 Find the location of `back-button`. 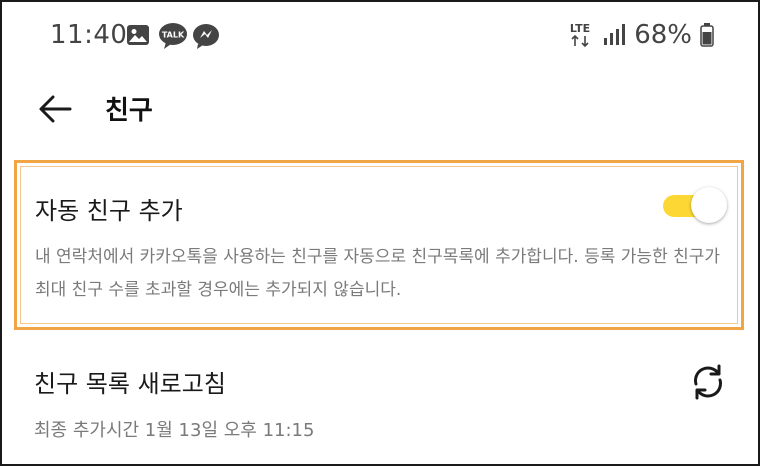

back-button is located at coordinates (55, 109).